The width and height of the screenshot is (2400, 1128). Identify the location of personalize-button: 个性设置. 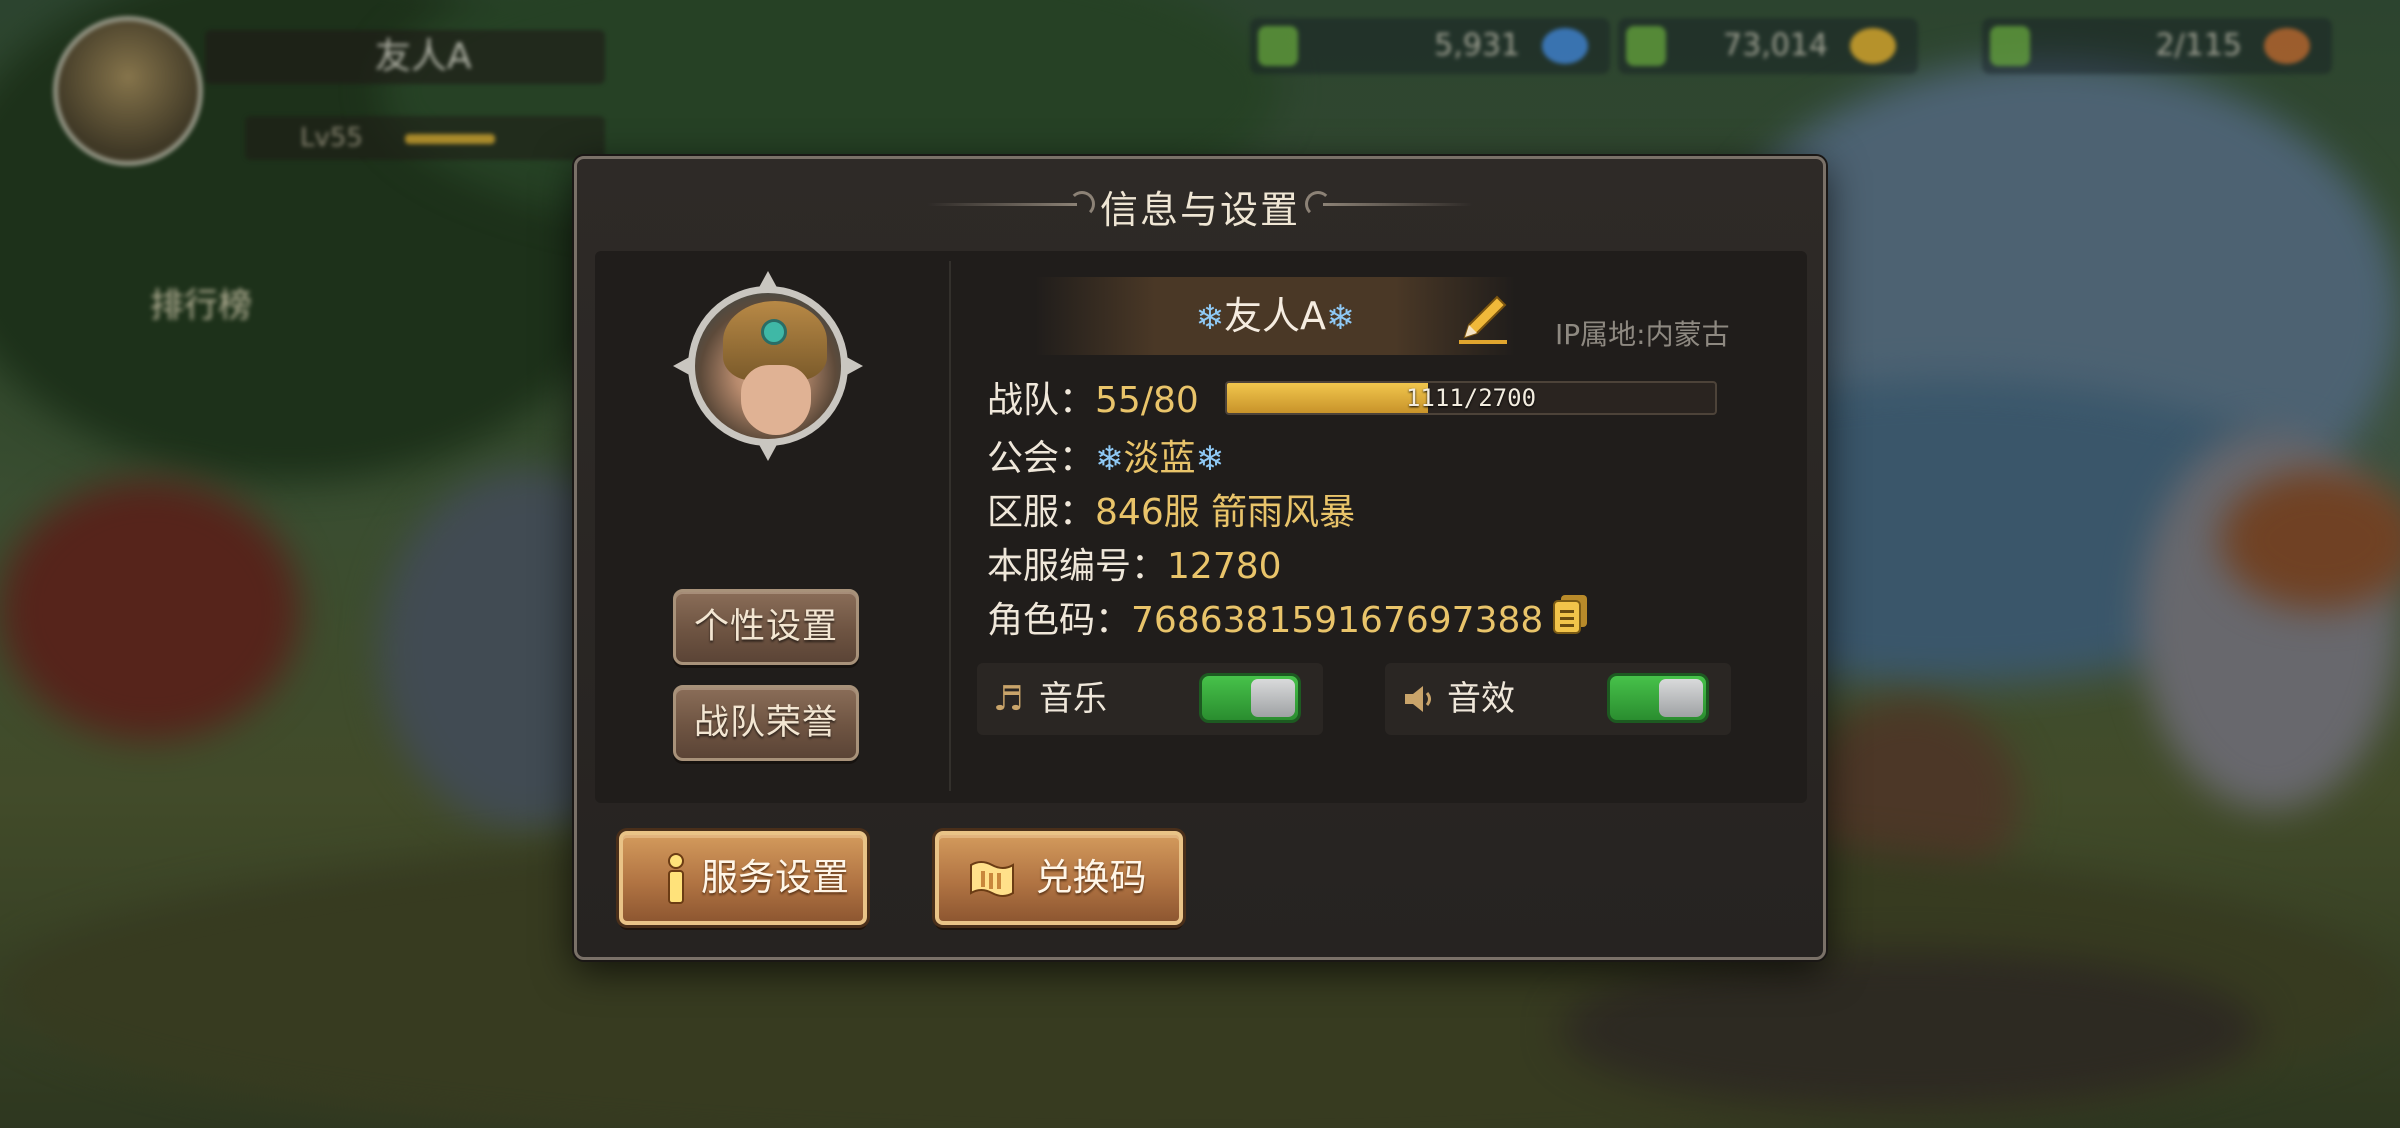
(766, 627).